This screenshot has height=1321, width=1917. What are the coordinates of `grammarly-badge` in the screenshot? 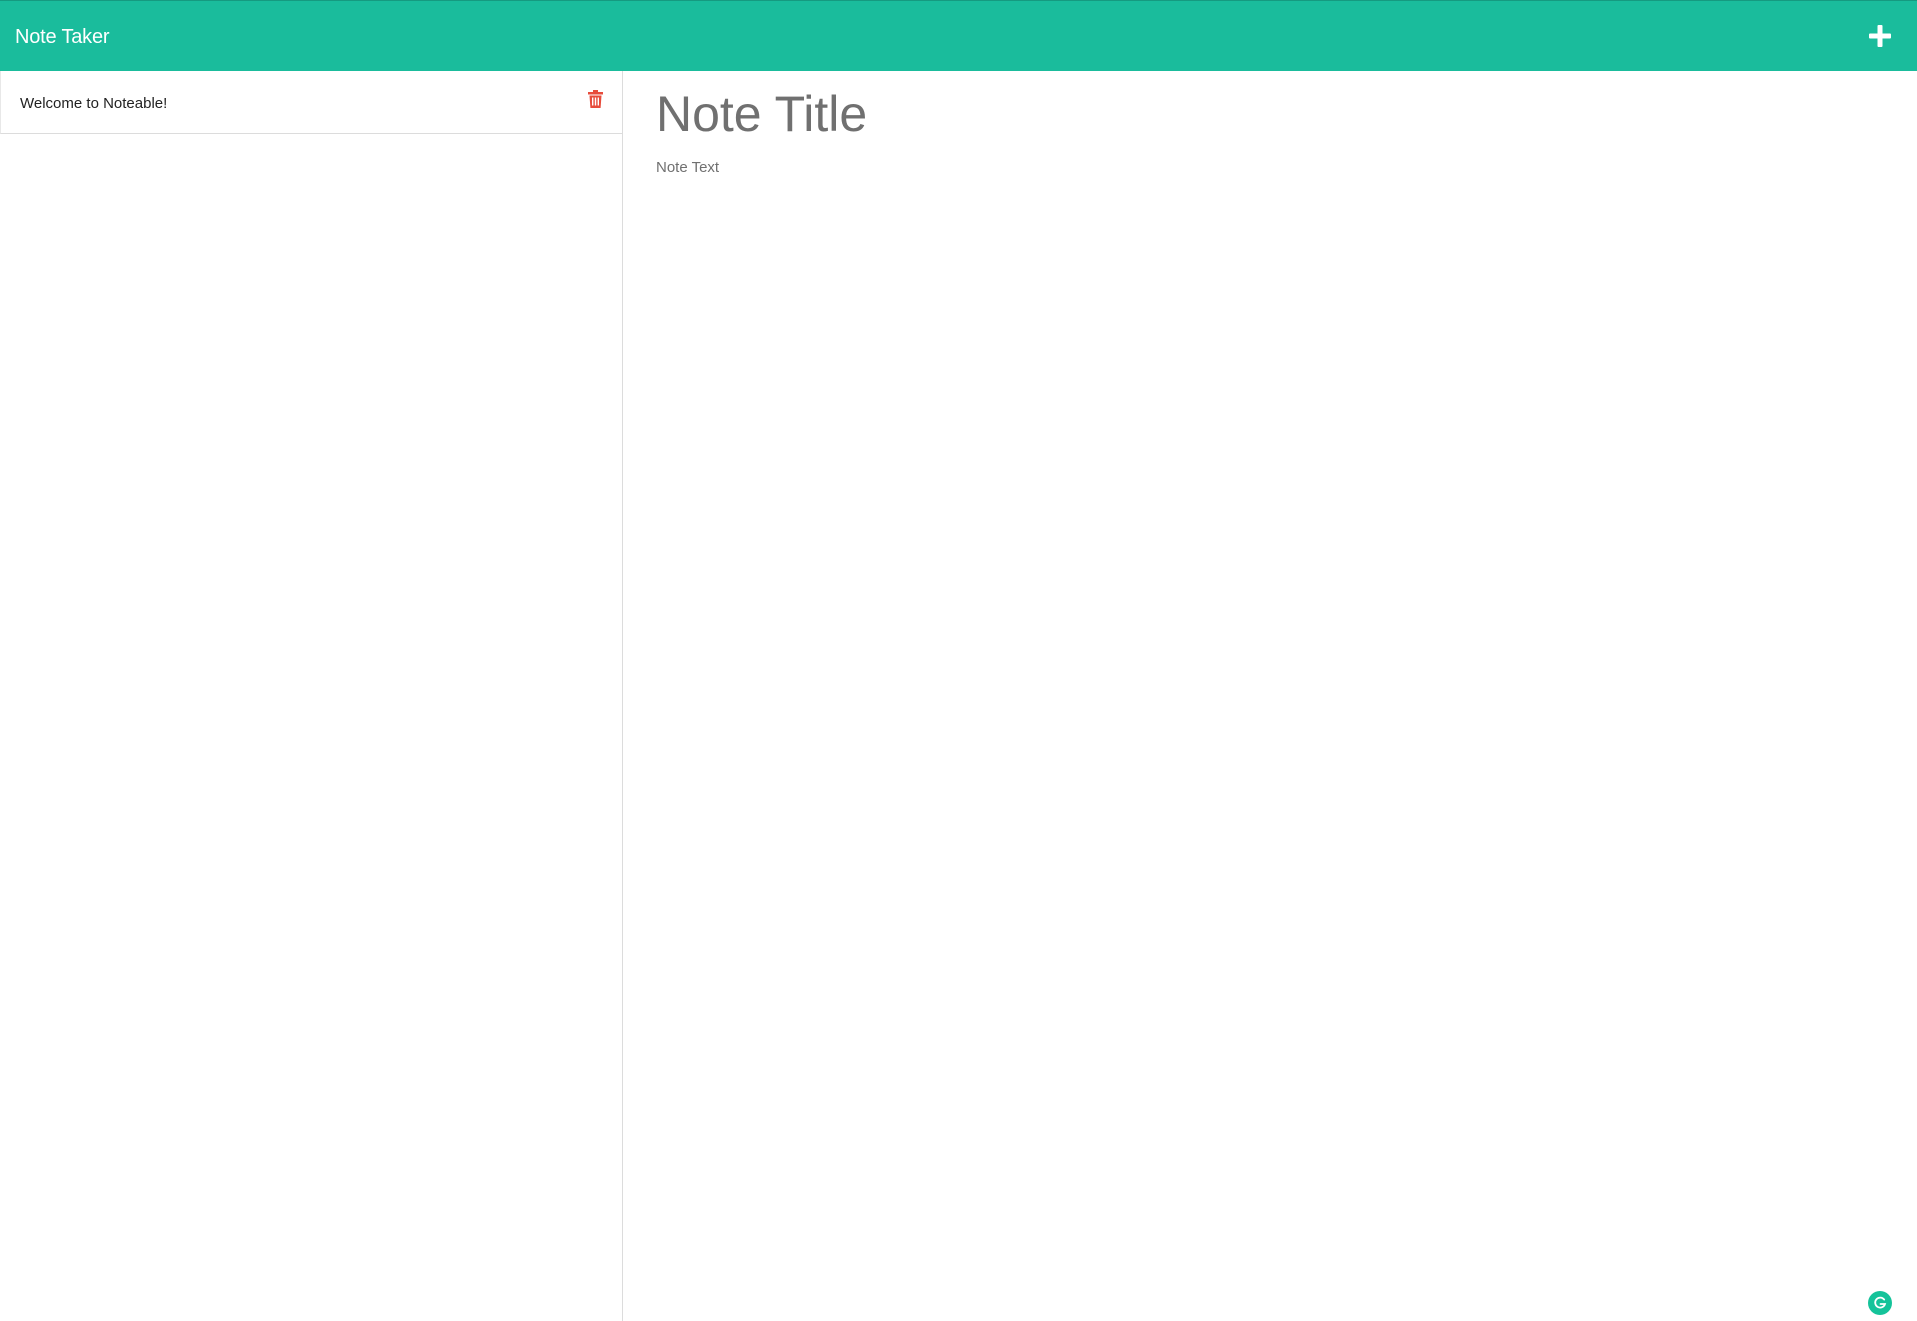 It's located at (1880, 1303).